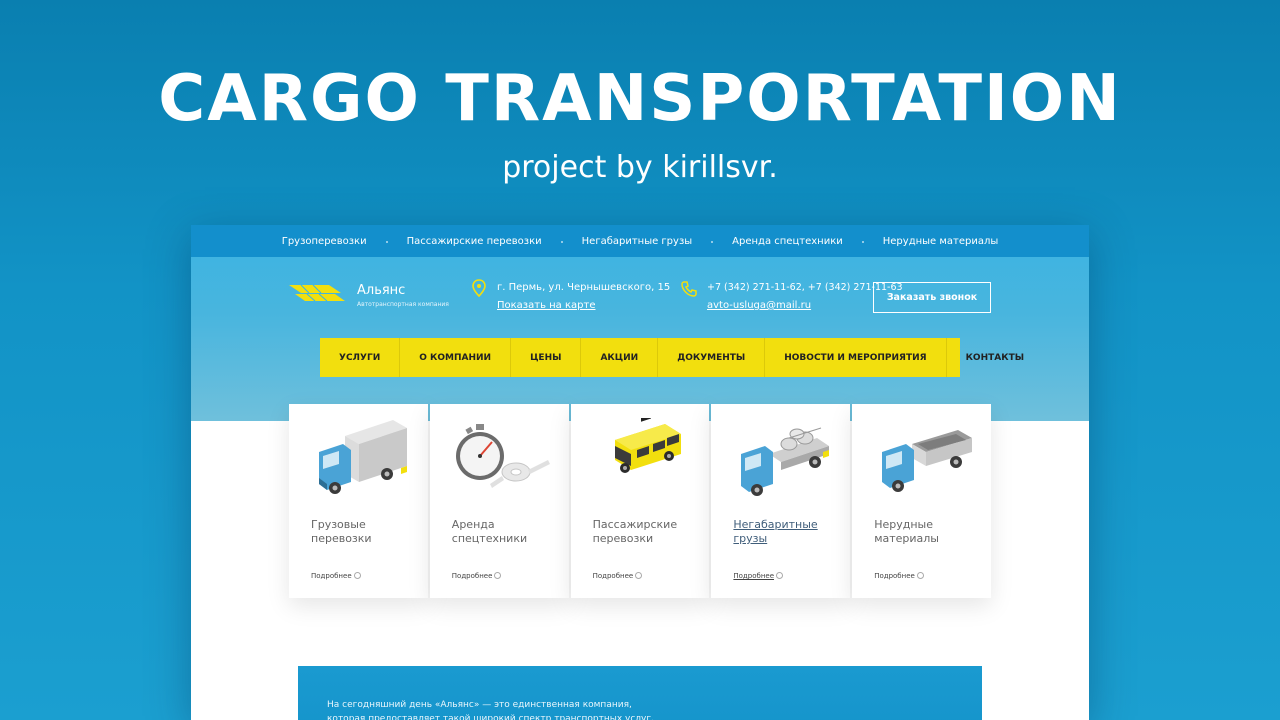  I want to click on service-card: Пассажирские перевозки Подробнее, so click(640, 501).